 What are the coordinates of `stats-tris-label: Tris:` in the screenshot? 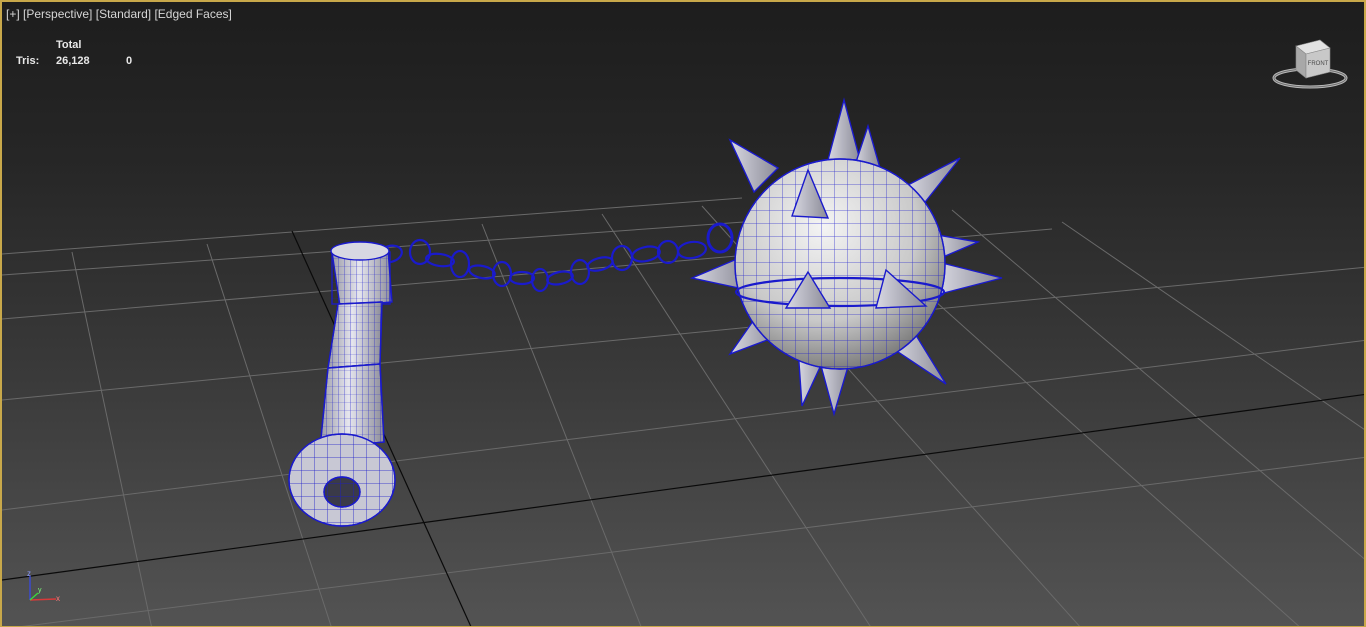 It's located at (28, 61).